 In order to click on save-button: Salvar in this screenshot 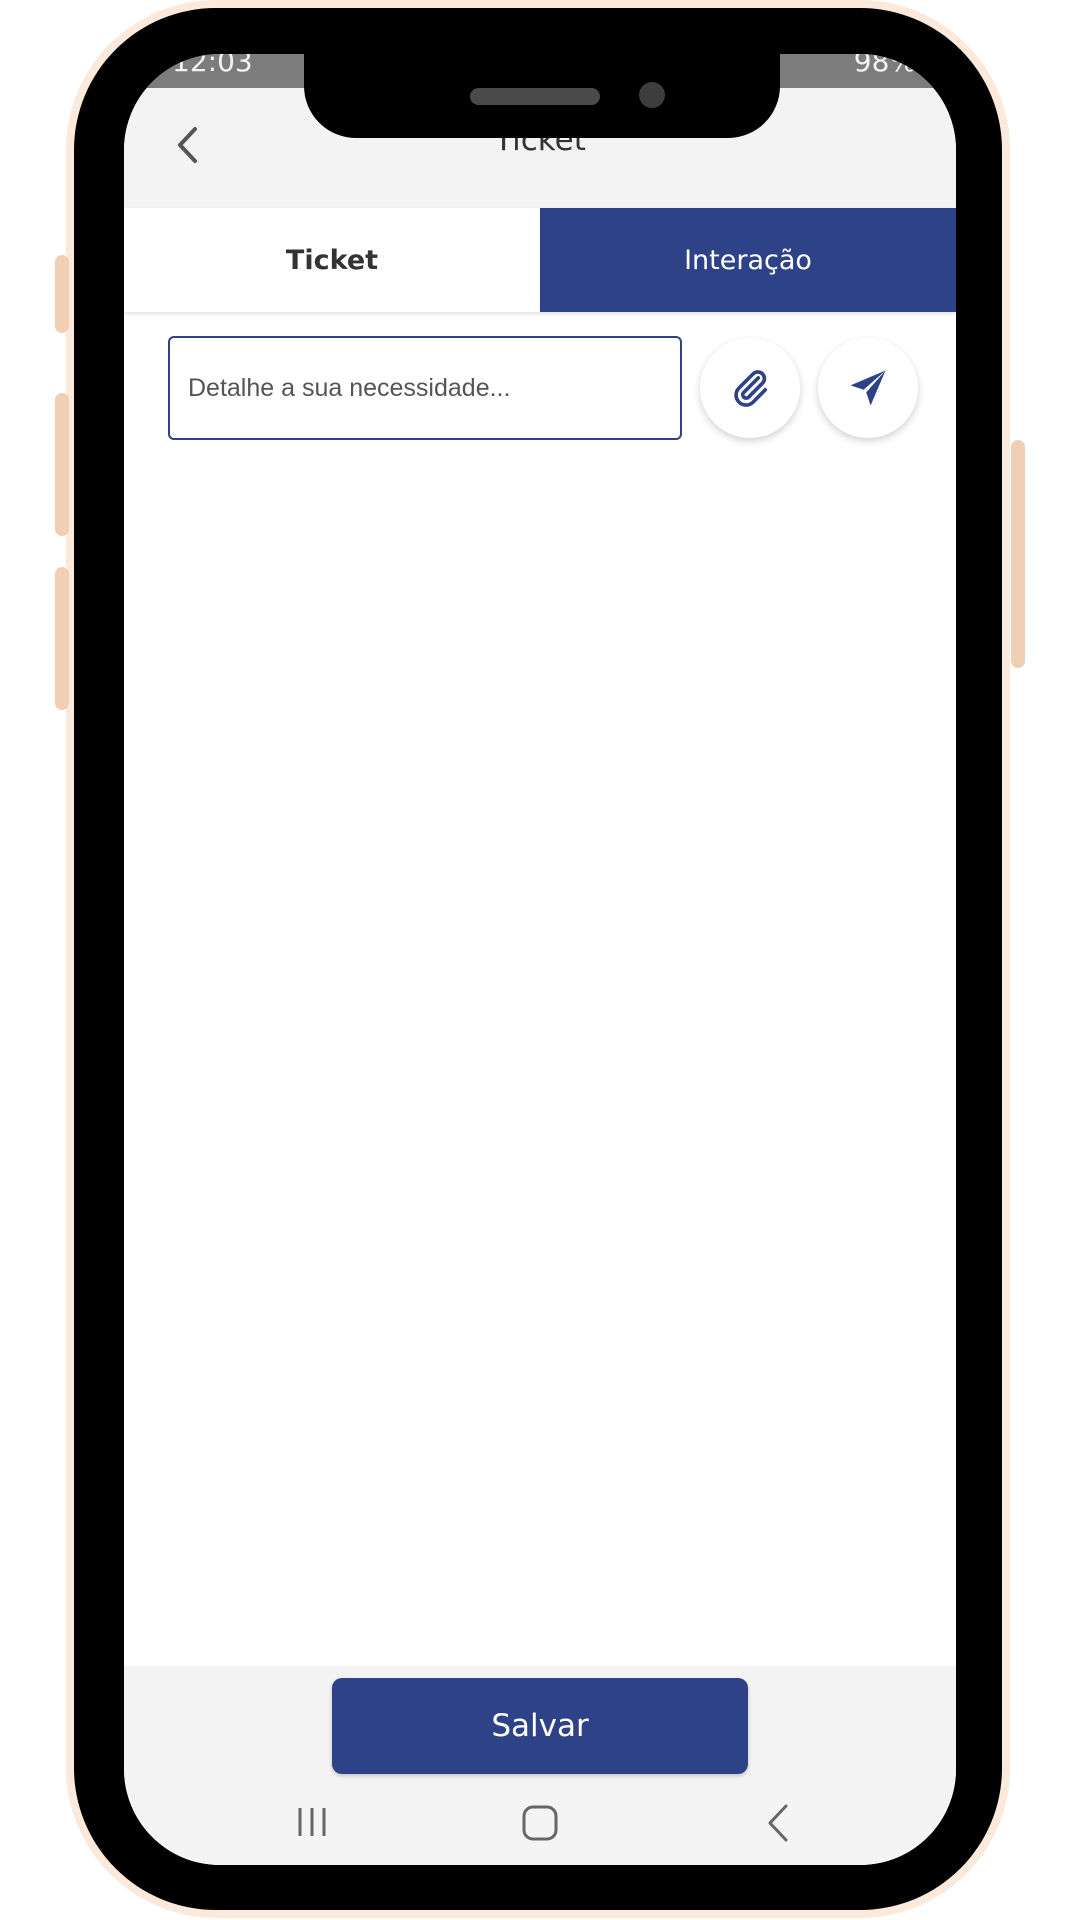, I will do `click(540, 1726)`.